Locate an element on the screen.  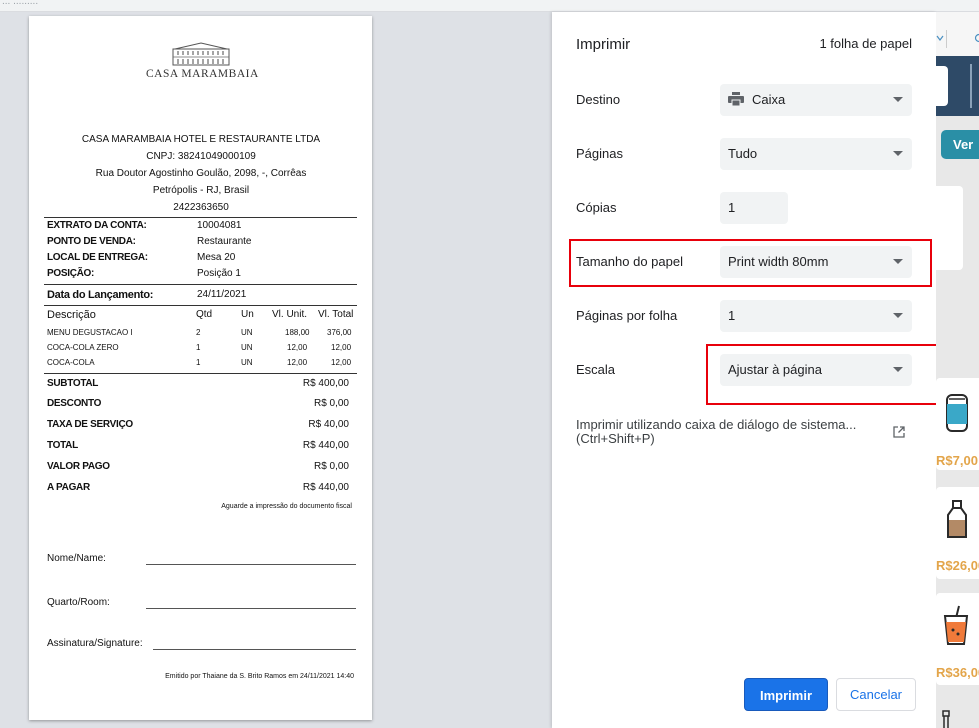
field-label: LOCAL DE ENTREGA: is located at coordinates (97, 257).